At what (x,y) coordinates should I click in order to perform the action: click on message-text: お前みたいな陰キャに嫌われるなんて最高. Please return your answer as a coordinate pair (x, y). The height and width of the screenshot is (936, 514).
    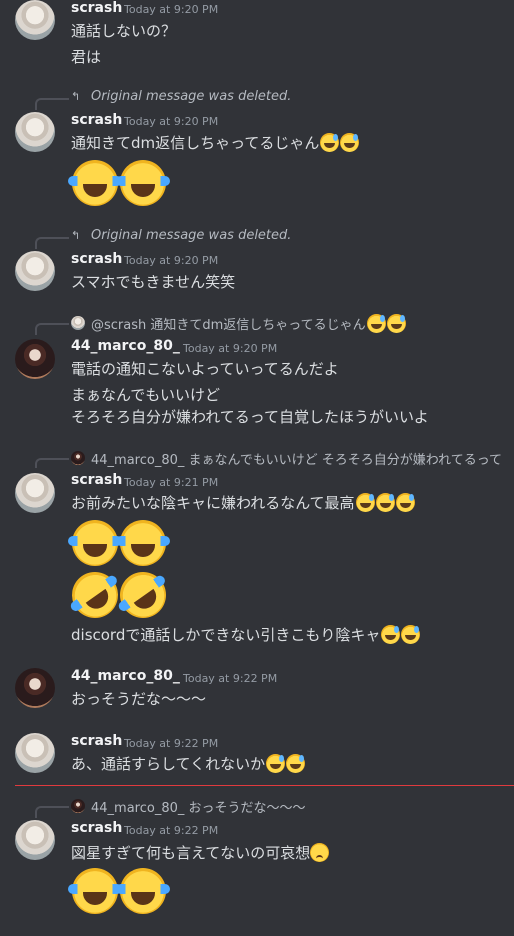
    Looking at the image, I should click on (243, 502).